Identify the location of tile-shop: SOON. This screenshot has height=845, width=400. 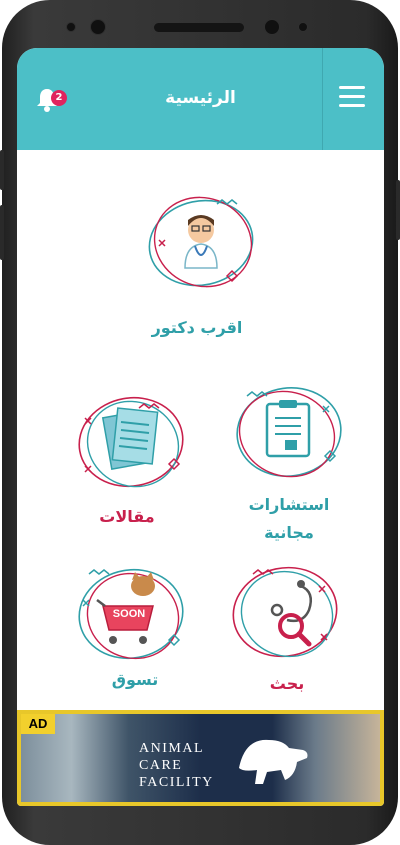
(134, 615).